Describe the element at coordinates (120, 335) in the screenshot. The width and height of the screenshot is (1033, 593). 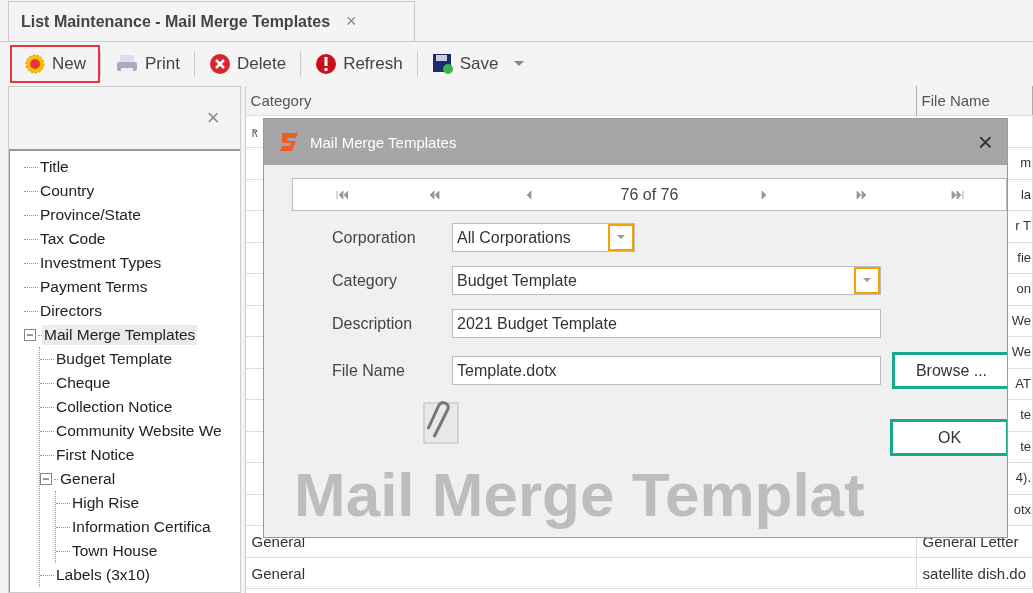
I see `tree-item: Mail Merge Templates` at that location.